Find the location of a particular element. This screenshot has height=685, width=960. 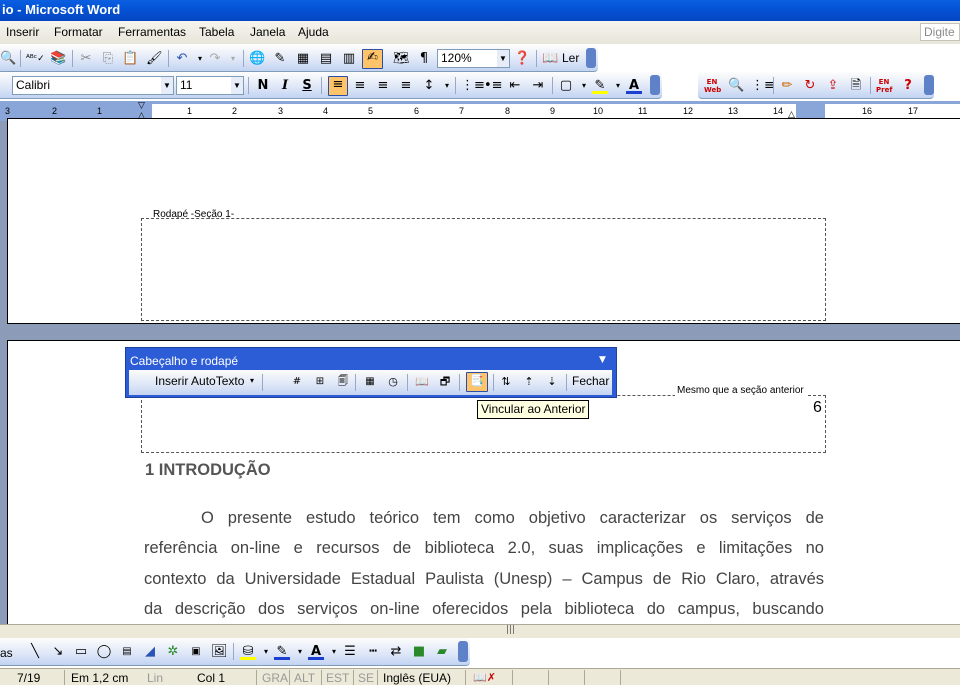

line-spacing-icon: ↕ is located at coordinates (429, 86).